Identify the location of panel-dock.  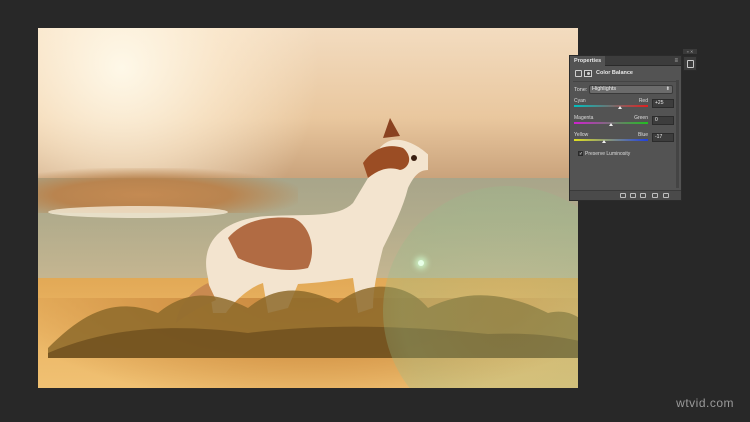
(690, 63).